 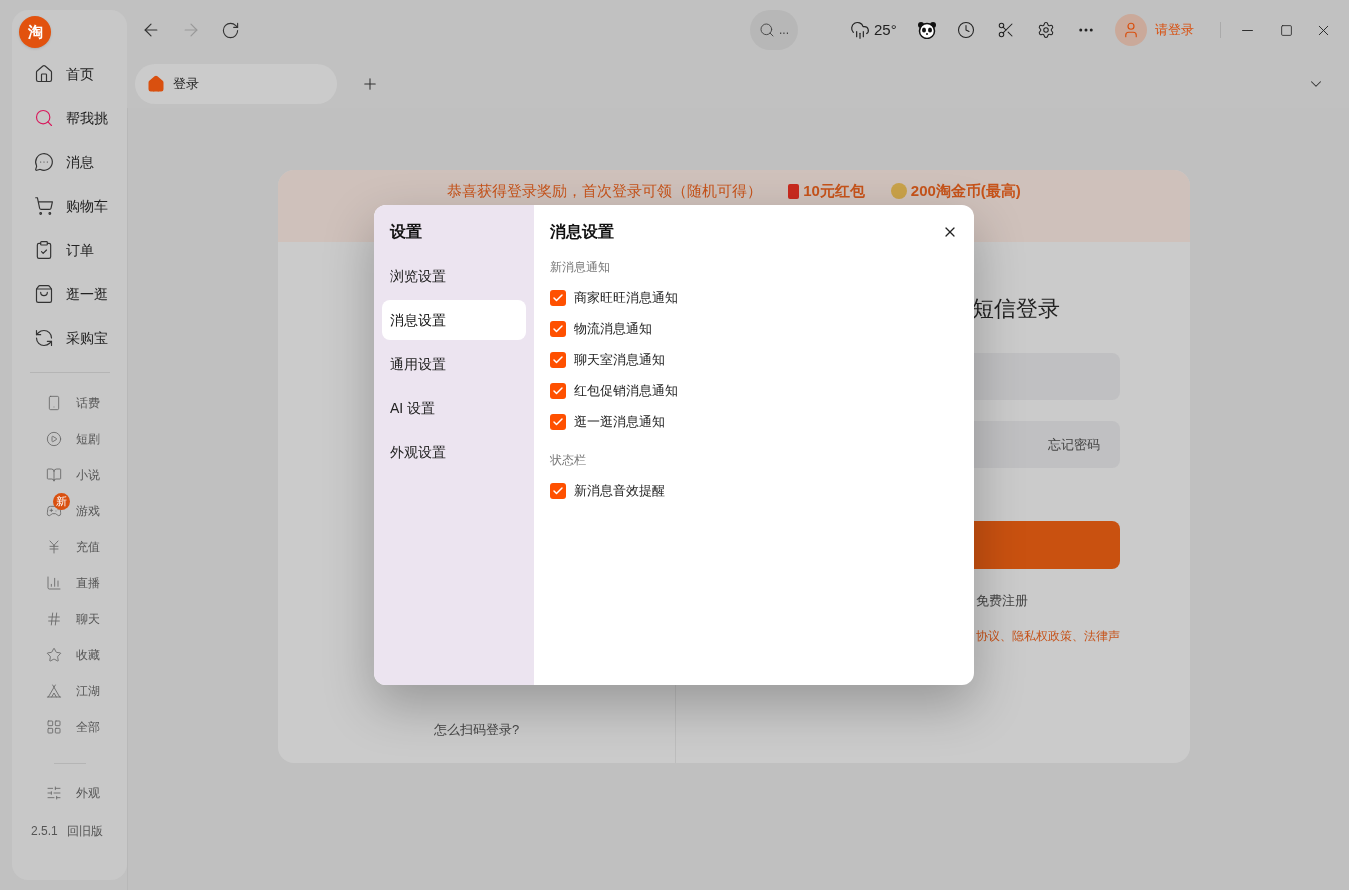 I want to click on sidebar-item: 新 游戏, so click(x=69, y=511).